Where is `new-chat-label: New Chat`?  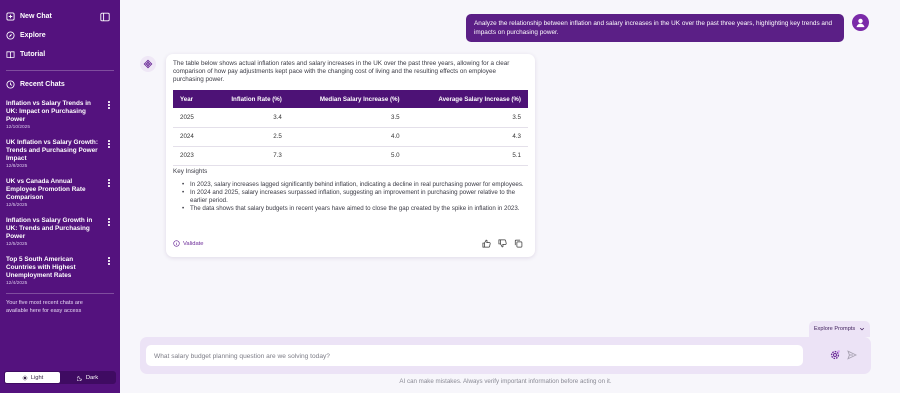
new-chat-label: New Chat is located at coordinates (36, 16).